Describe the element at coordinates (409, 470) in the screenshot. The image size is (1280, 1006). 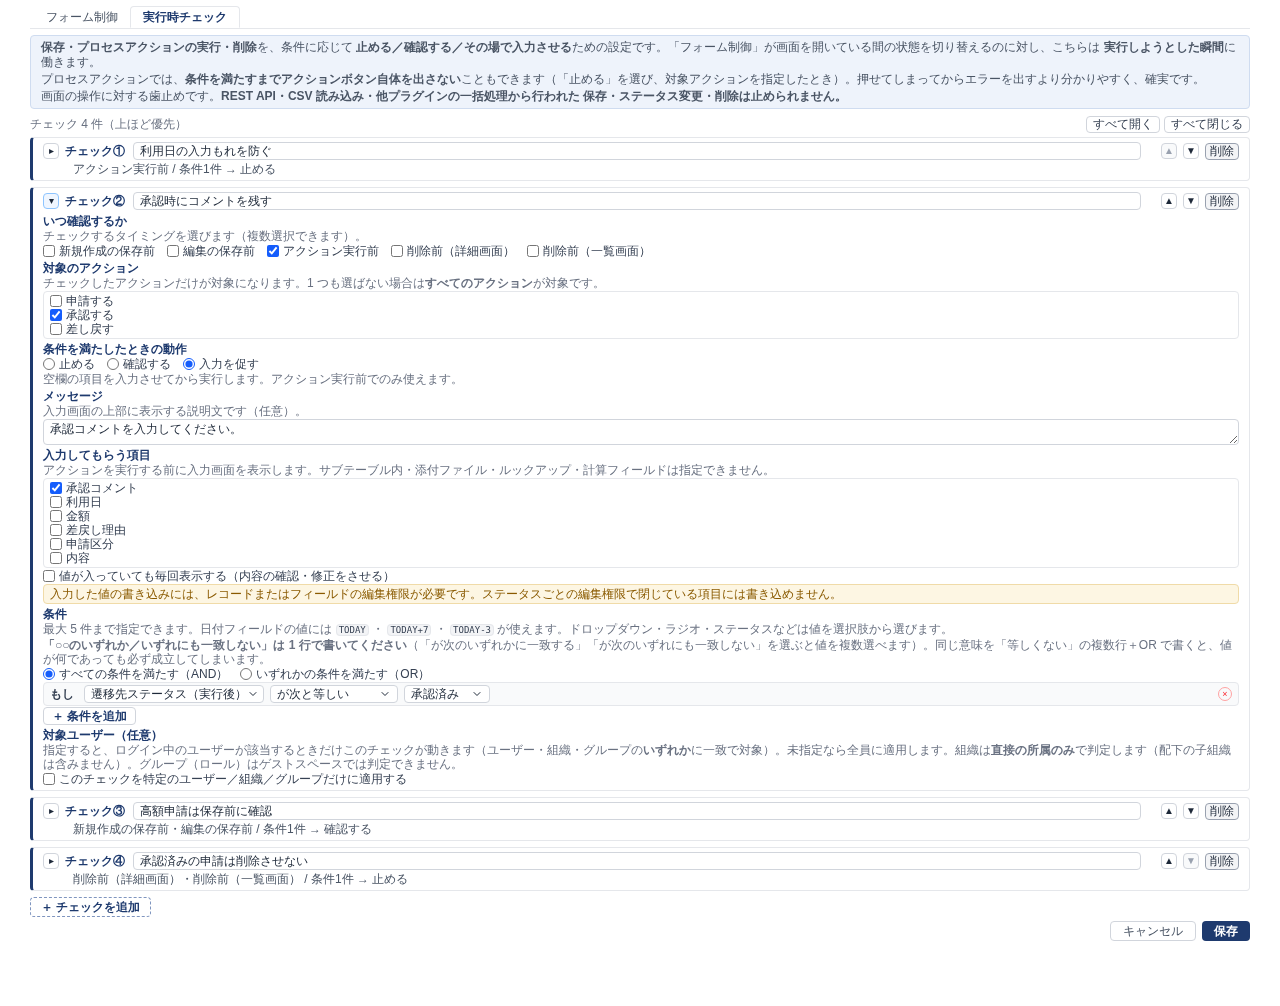
I see `hint-text: アクションを実行する前に入力画面を表示します。サブテーブル内・添付ファイル・ルックアップ・計算フィールドは指定できません。` at that location.